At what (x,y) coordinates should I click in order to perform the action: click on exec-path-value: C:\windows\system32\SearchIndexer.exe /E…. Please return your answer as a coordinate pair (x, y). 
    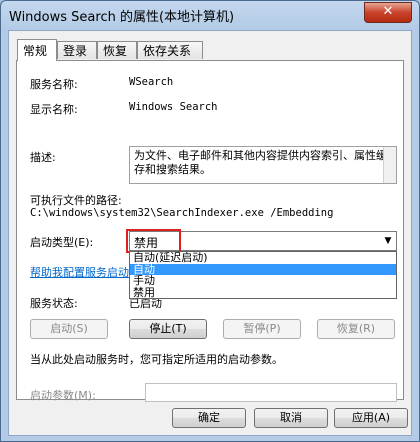
    Looking at the image, I should click on (182, 213).